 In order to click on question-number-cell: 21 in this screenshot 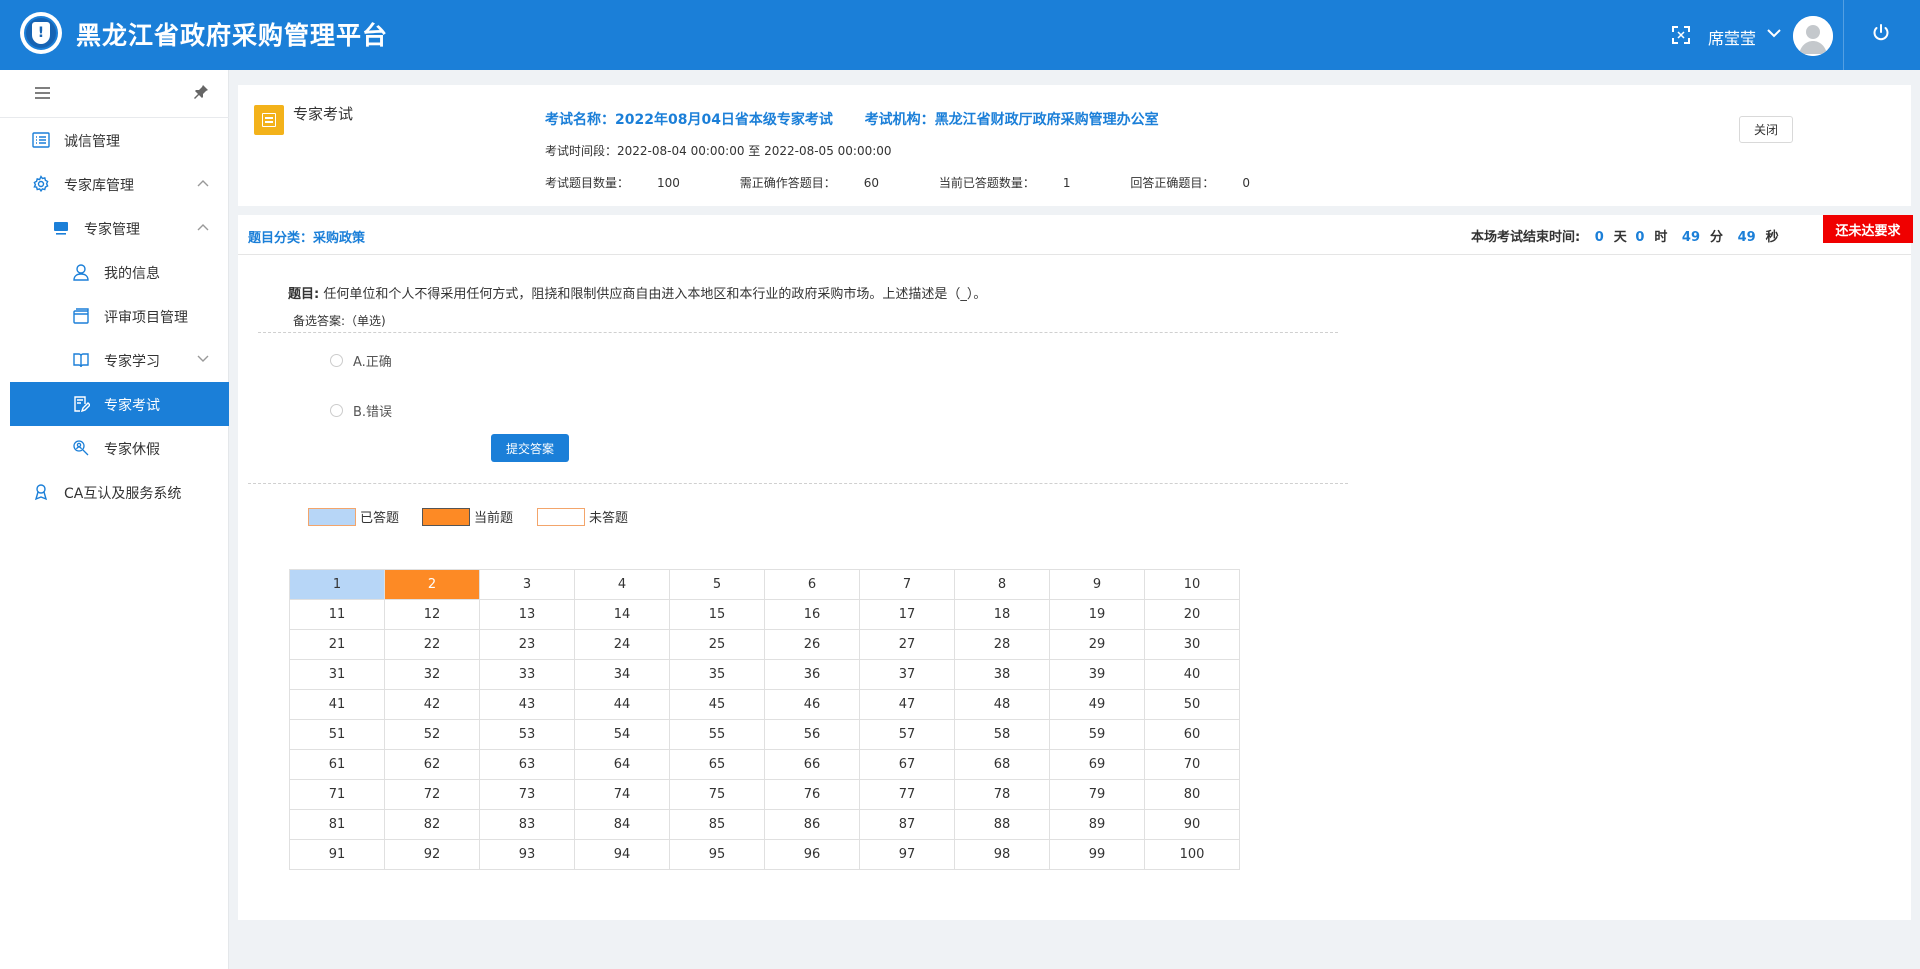, I will do `click(337, 644)`.